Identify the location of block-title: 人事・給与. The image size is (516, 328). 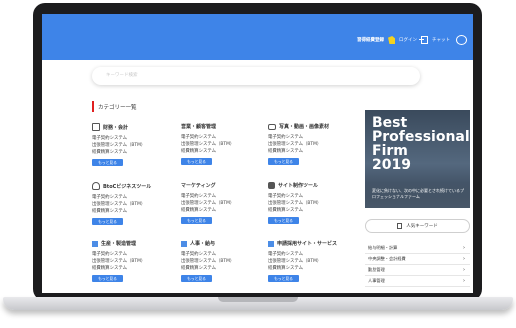
(202, 243).